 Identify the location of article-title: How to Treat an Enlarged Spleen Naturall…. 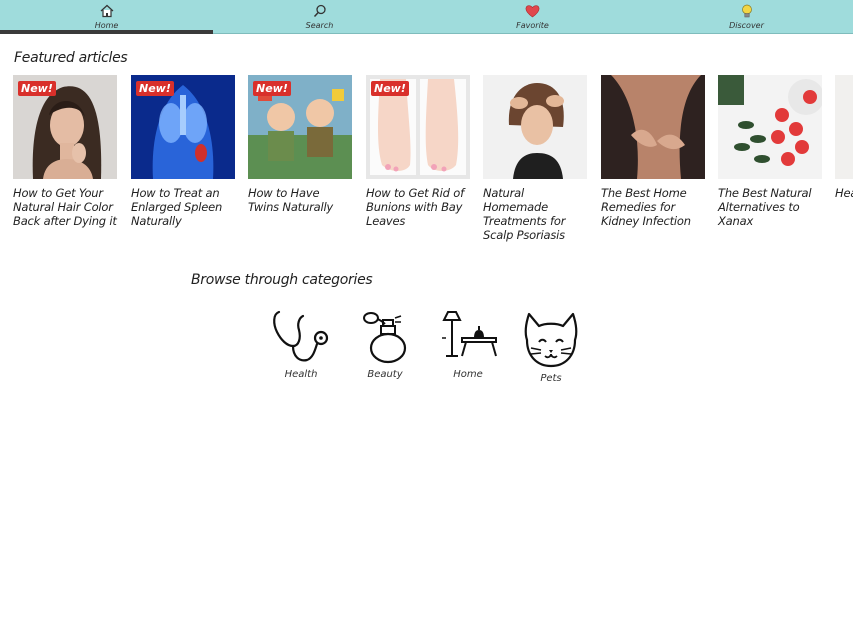
(177, 207).